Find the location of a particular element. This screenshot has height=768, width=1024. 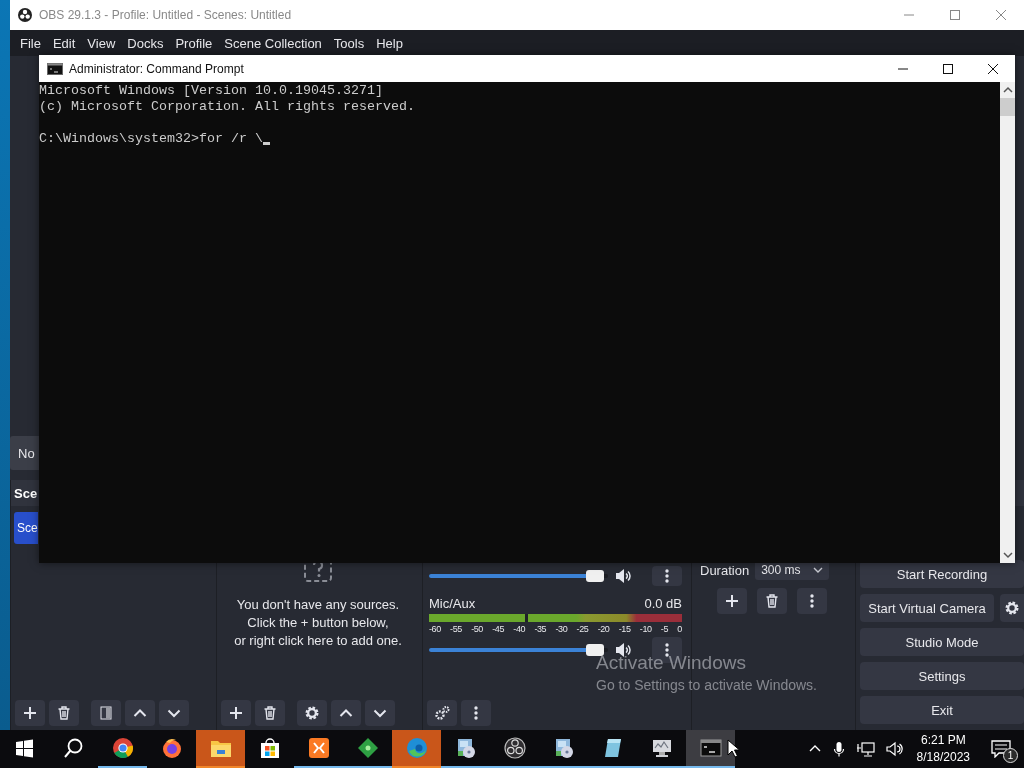

taskbar-button is located at coordinates (710, 749).